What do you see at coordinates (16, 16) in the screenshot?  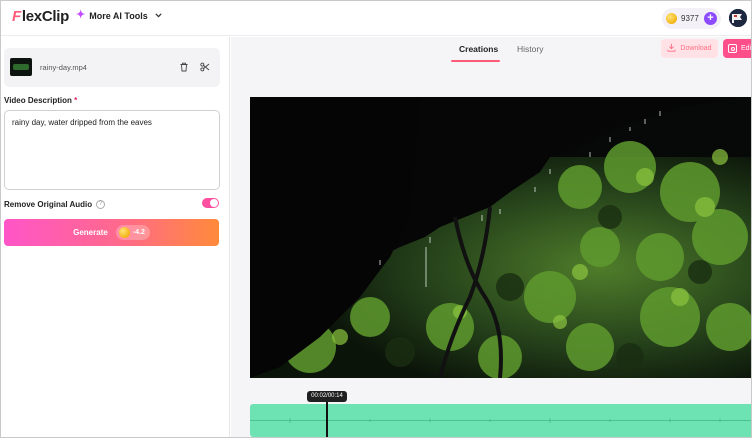 I see `logo-mark: F` at bounding box center [16, 16].